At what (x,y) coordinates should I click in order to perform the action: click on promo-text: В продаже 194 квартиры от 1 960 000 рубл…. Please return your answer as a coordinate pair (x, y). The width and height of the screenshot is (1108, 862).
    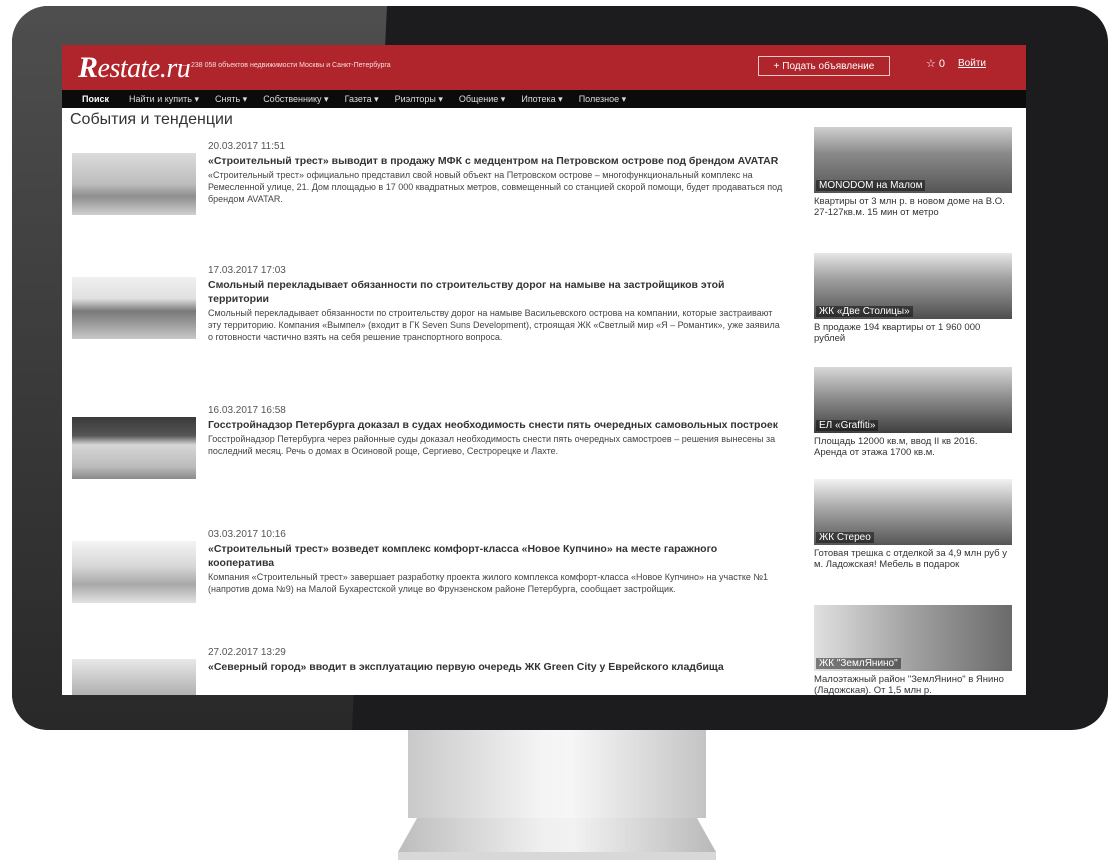
    Looking at the image, I should click on (912, 333).